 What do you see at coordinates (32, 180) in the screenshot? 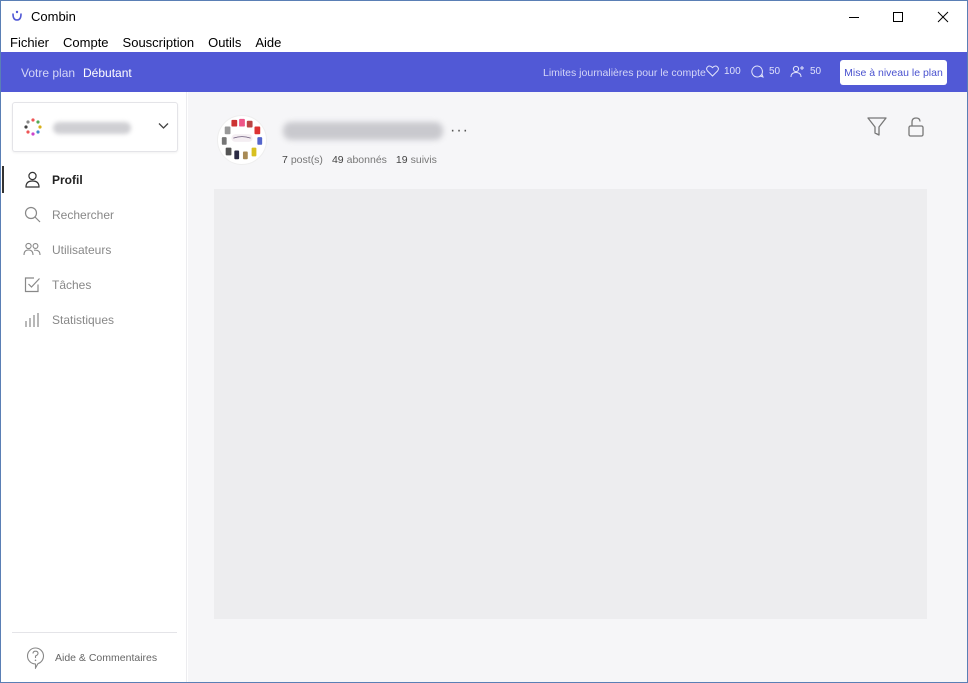
I see `user-icon` at bounding box center [32, 180].